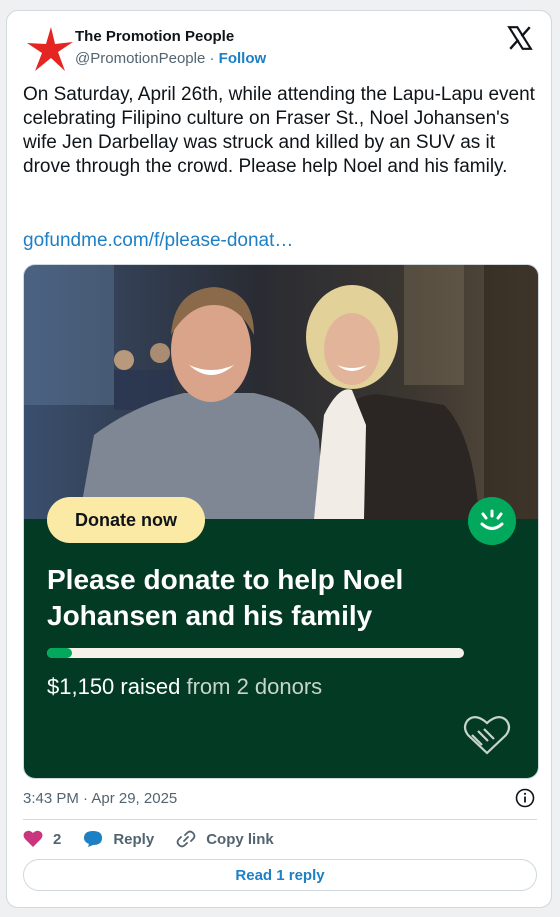  Describe the element at coordinates (492, 521) in the screenshot. I see `gofundme-logo-icon` at that location.